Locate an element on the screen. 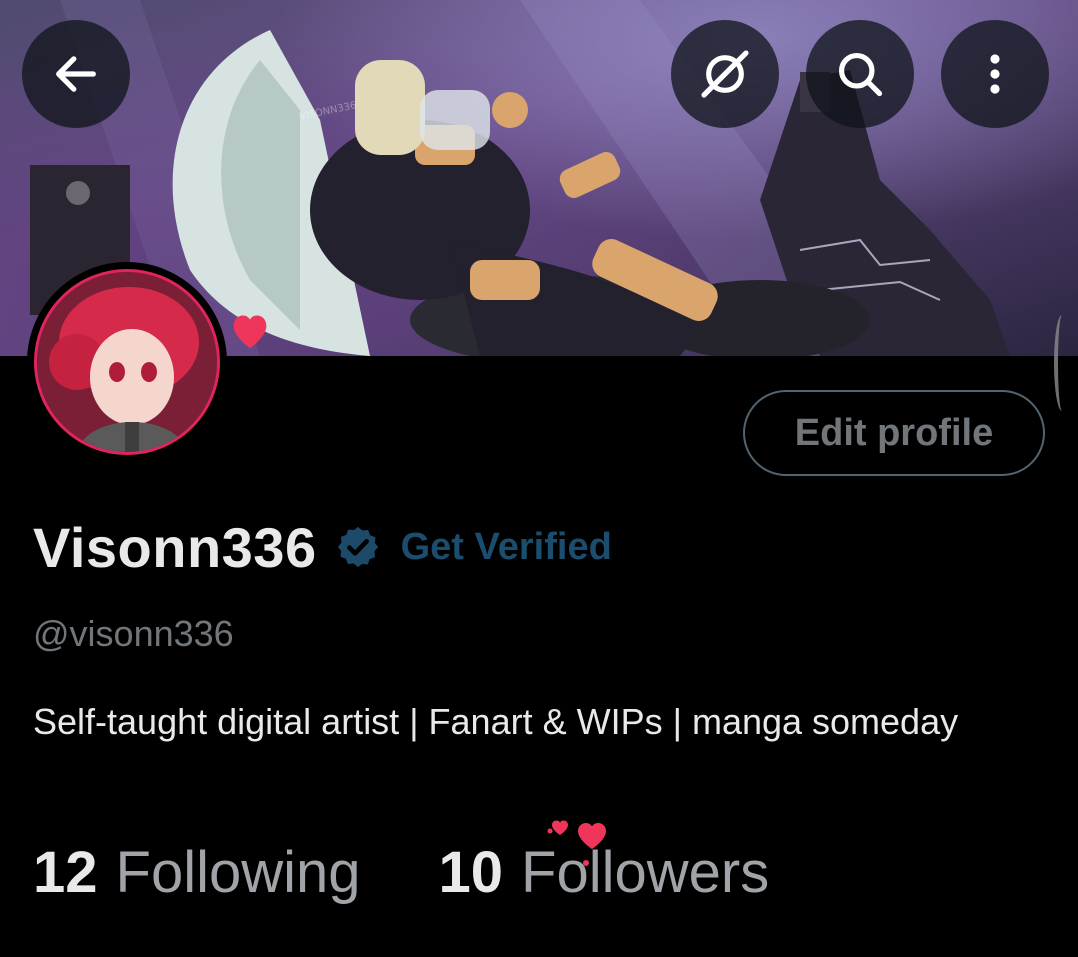  eye-slash-icon is located at coordinates (725, 74).